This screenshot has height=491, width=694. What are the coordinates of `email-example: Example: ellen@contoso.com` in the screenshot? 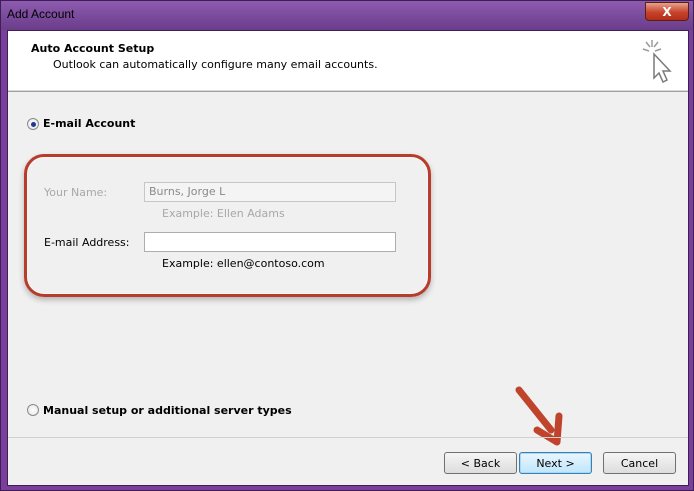 It's located at (243, 263).